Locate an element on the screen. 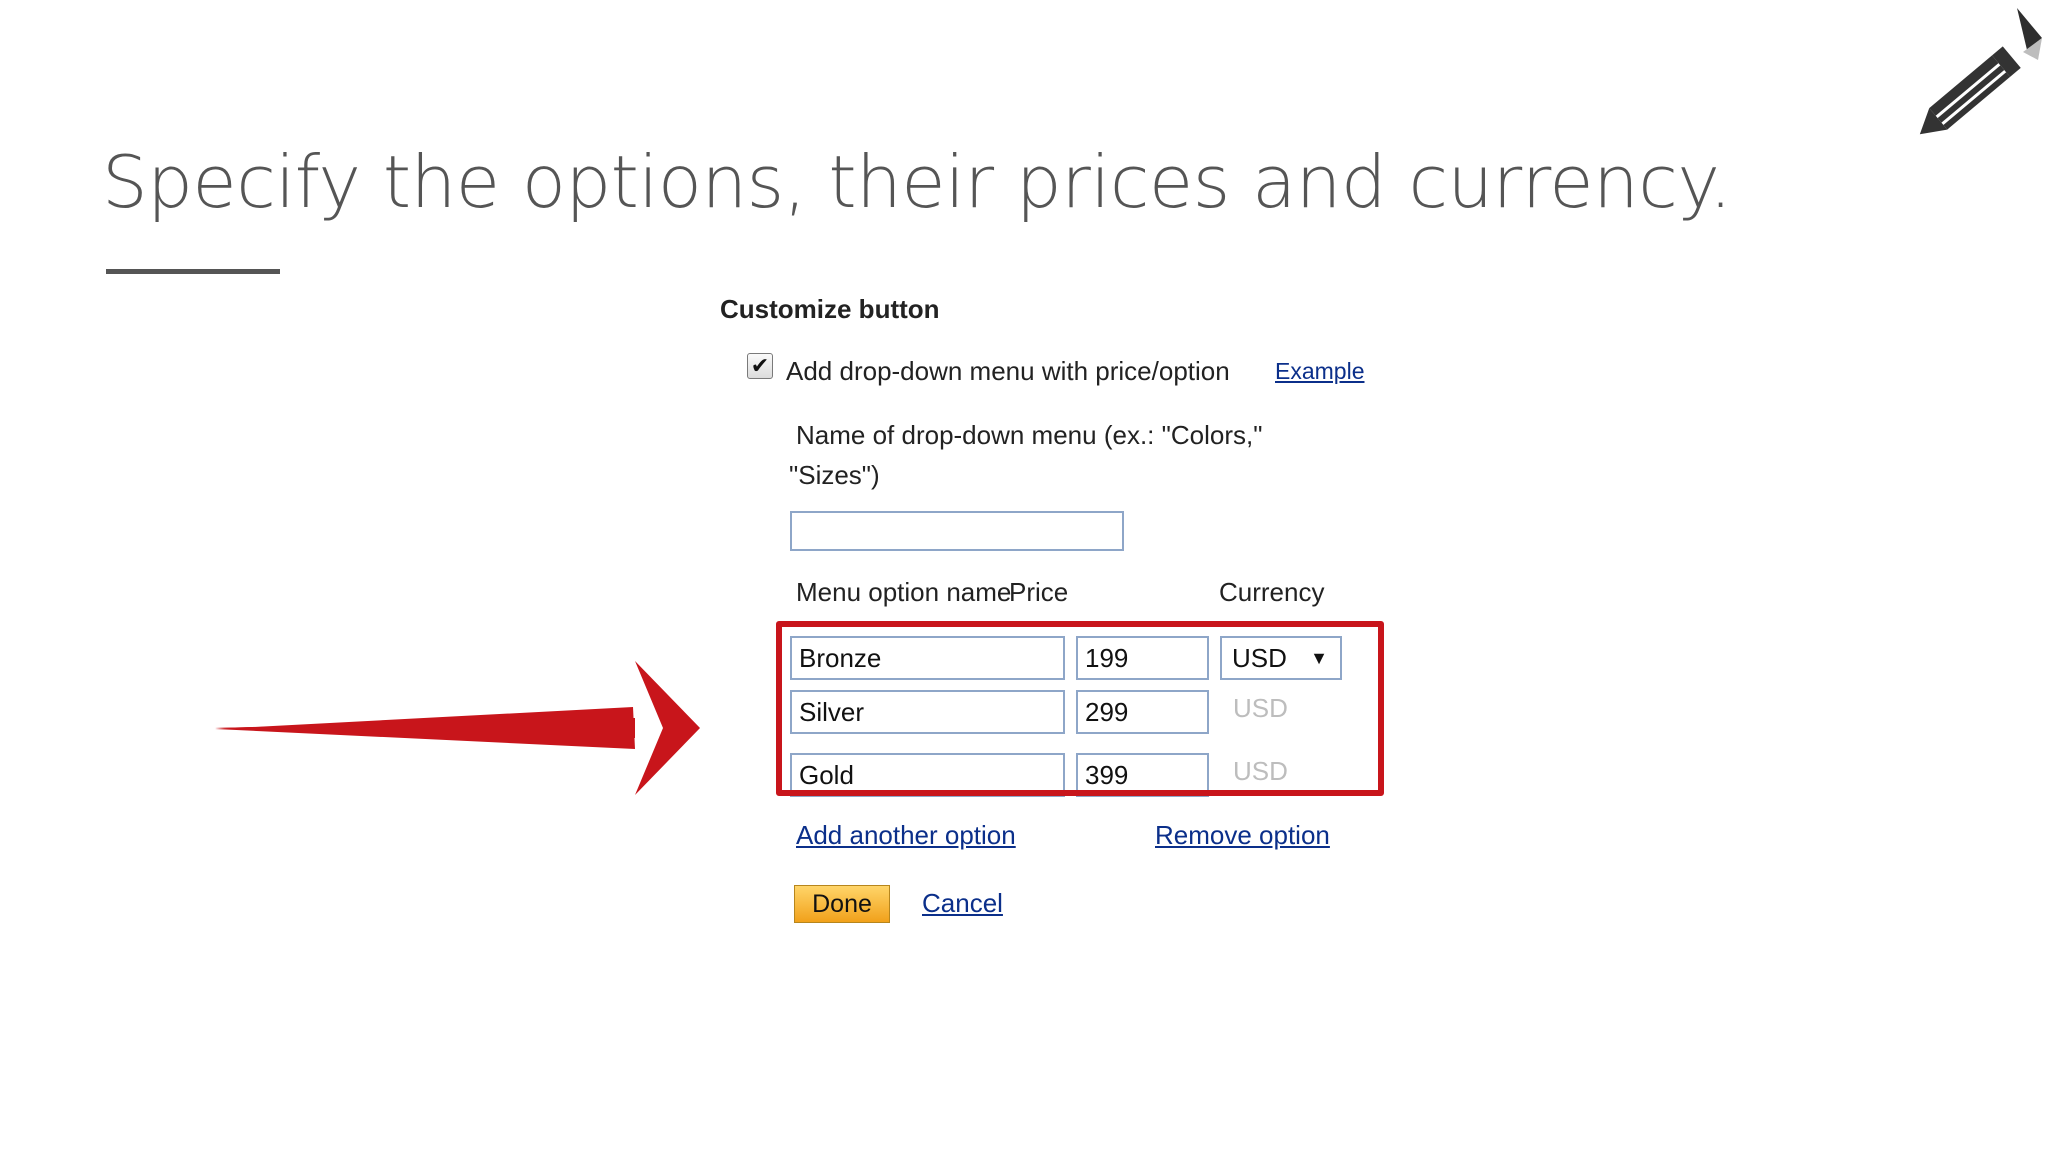  pencil-icon is located at coordinates (1980, 71).